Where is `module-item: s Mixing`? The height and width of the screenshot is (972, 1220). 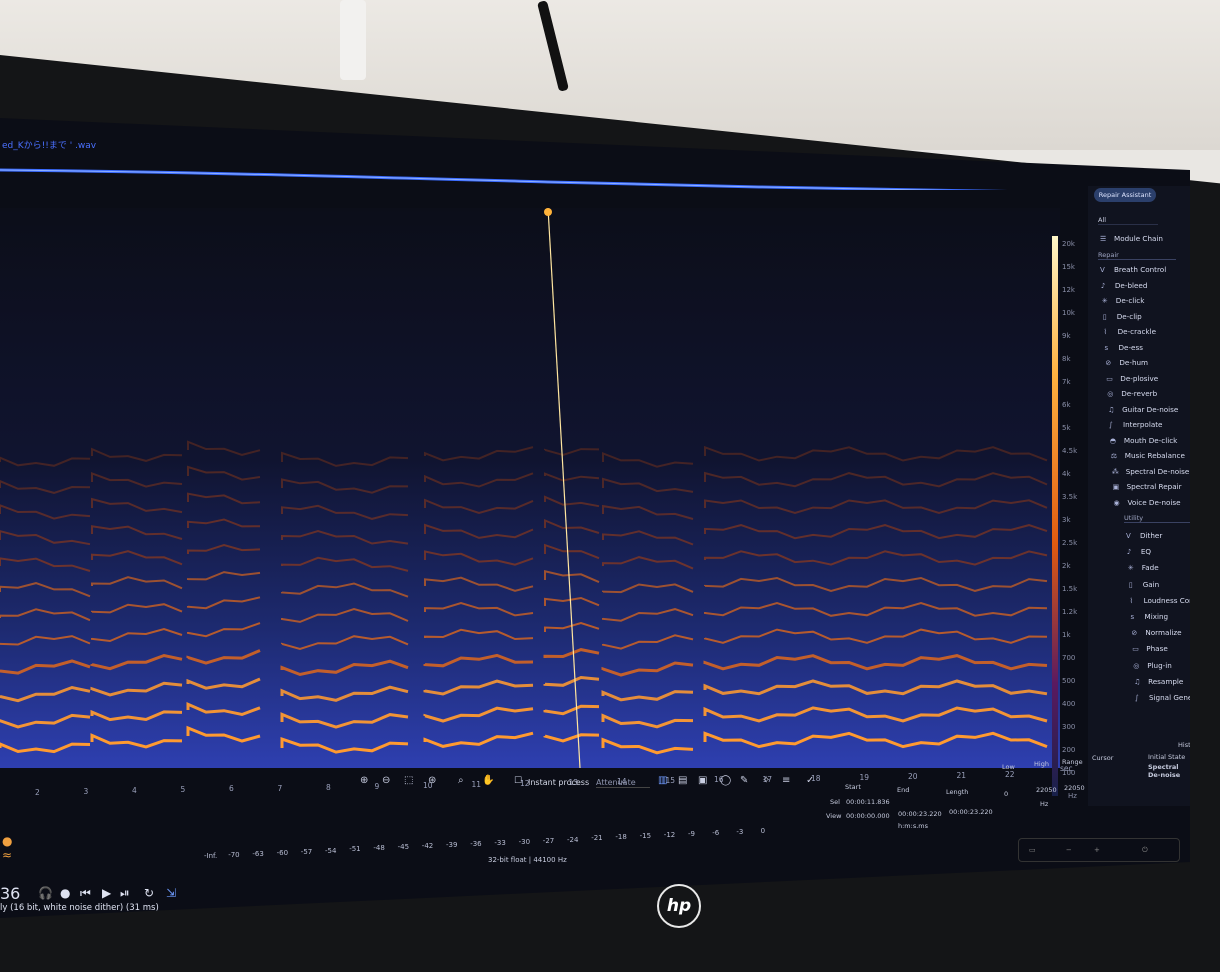
module-item: s Mixing is located at coordinates (1150, 616).